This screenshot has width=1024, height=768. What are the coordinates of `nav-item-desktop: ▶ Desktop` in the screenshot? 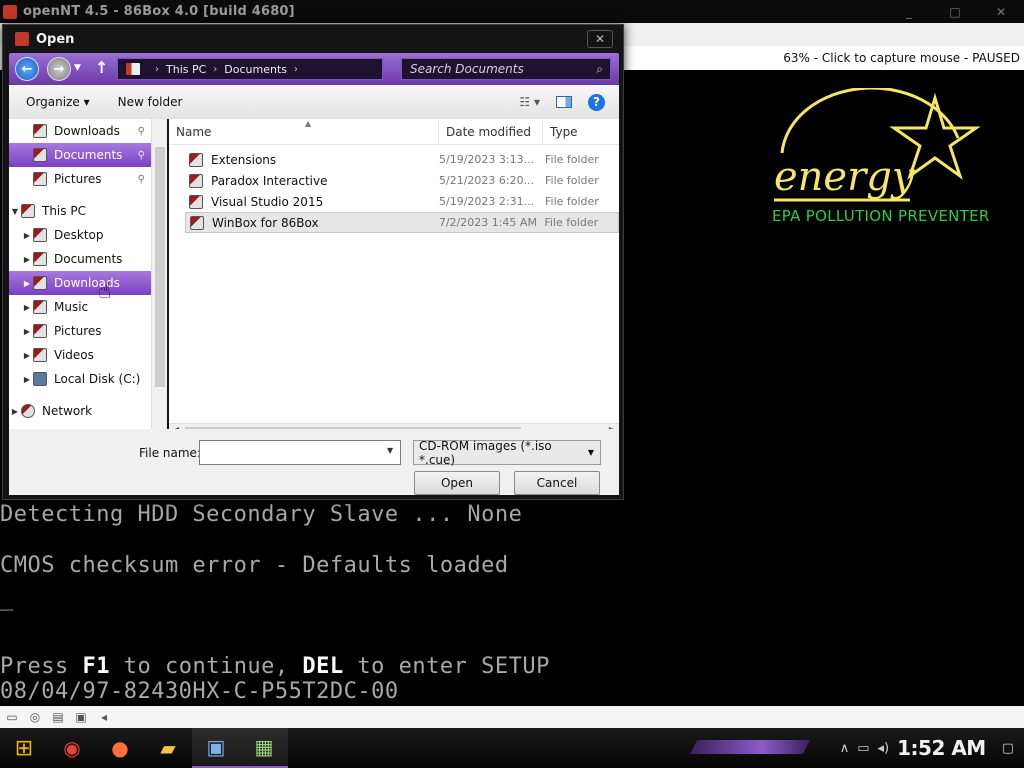 It's located at (80, 235).